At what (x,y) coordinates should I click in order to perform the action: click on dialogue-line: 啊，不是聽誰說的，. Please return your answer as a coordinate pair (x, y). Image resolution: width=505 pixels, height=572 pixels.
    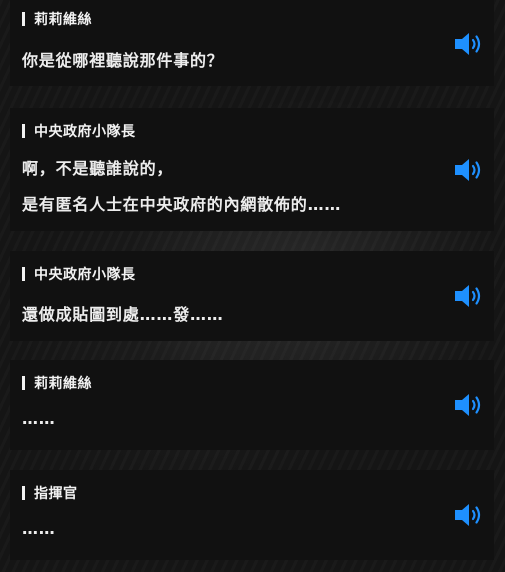
    Looking at the image, I should click on (98, 168).